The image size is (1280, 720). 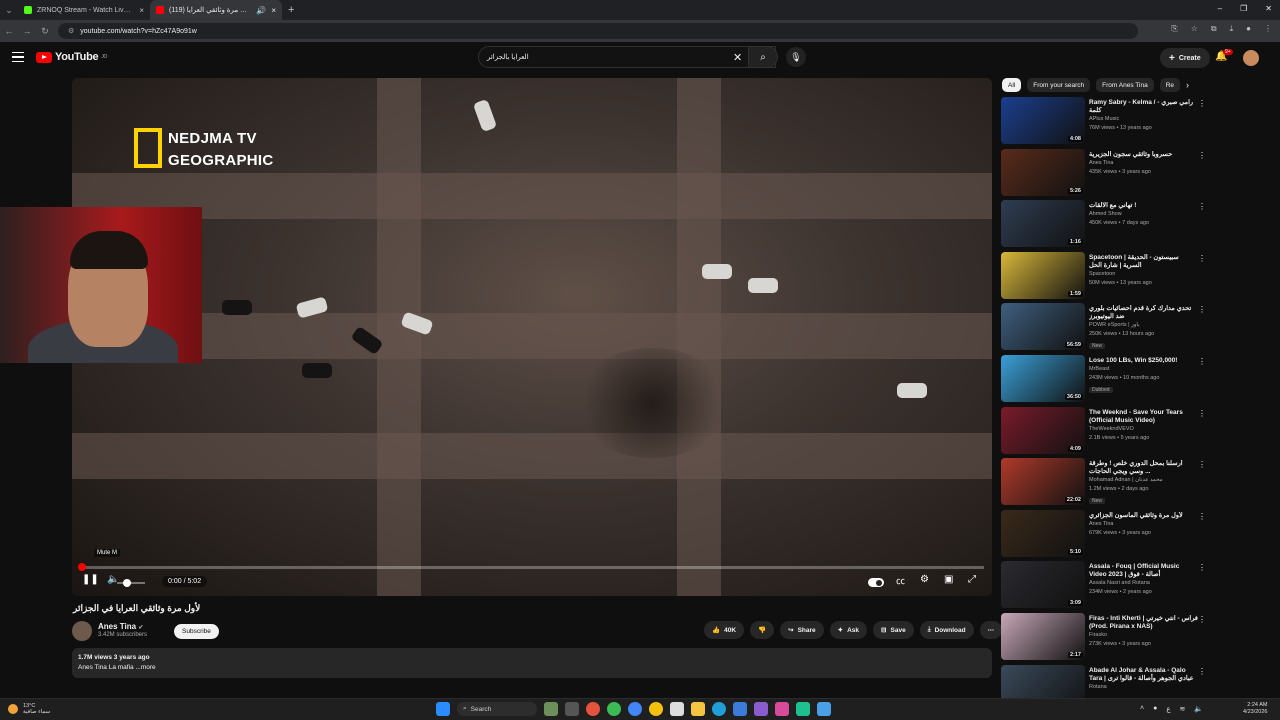 What do you see at coordinates (762, 630) in the screenshot?
I see `dislike-button: 👎` at bounding box center [762, 630].